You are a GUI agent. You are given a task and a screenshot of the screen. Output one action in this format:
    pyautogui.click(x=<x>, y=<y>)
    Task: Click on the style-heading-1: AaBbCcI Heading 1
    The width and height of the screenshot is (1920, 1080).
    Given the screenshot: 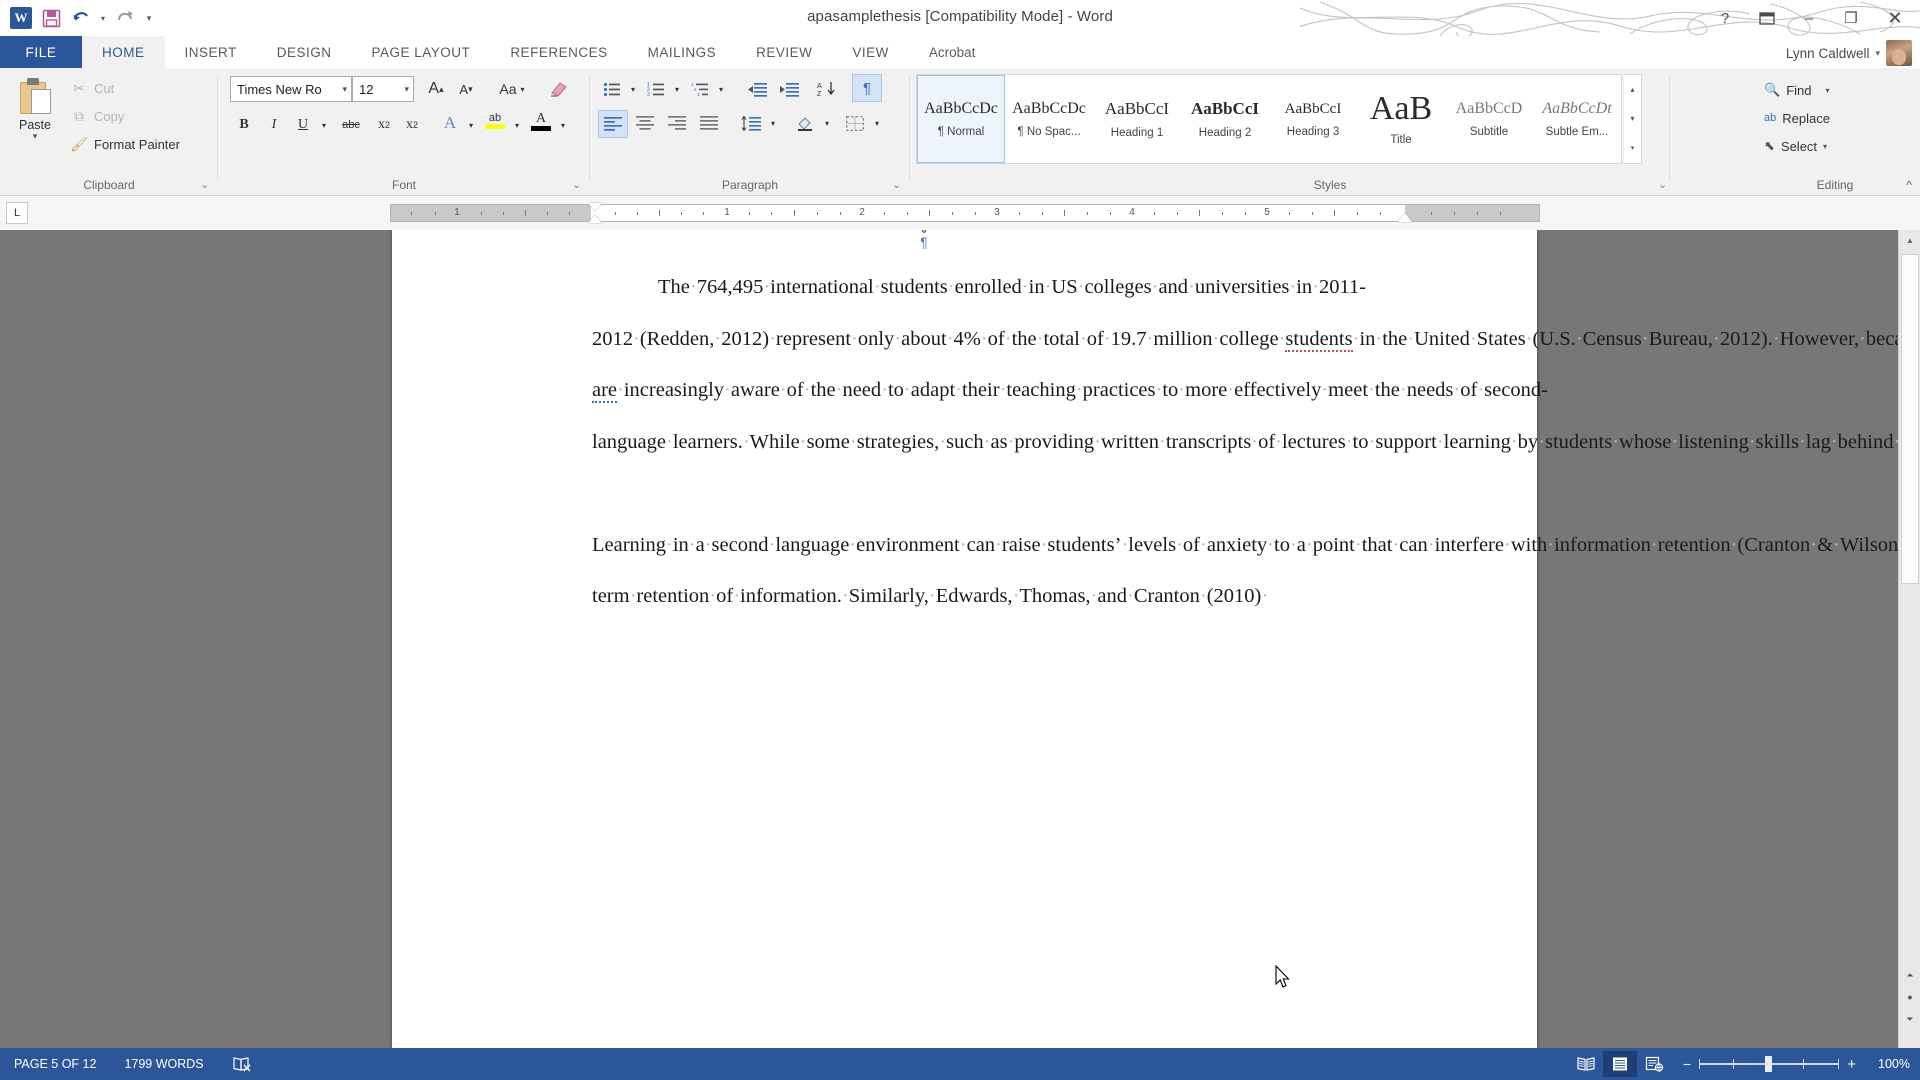 What is the action you would take?
    pyautogui.click(x=1137, y=119)
    